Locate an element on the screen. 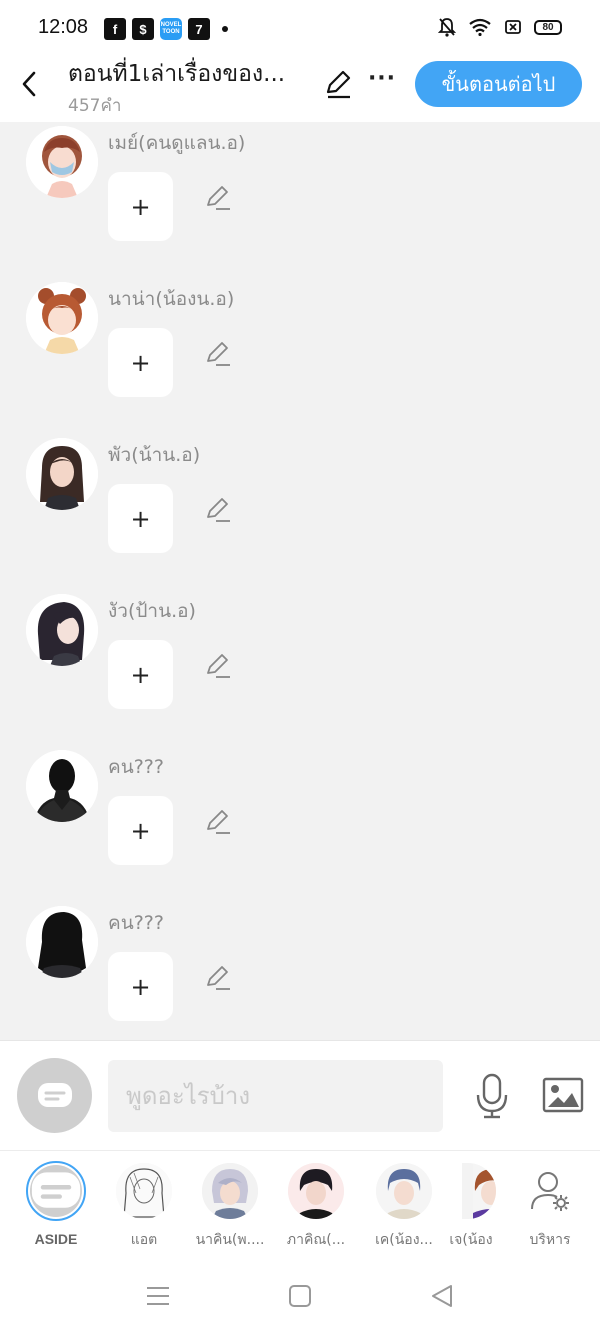  manage-characters-button: บริหาร is located at coordinates (550, 1207).